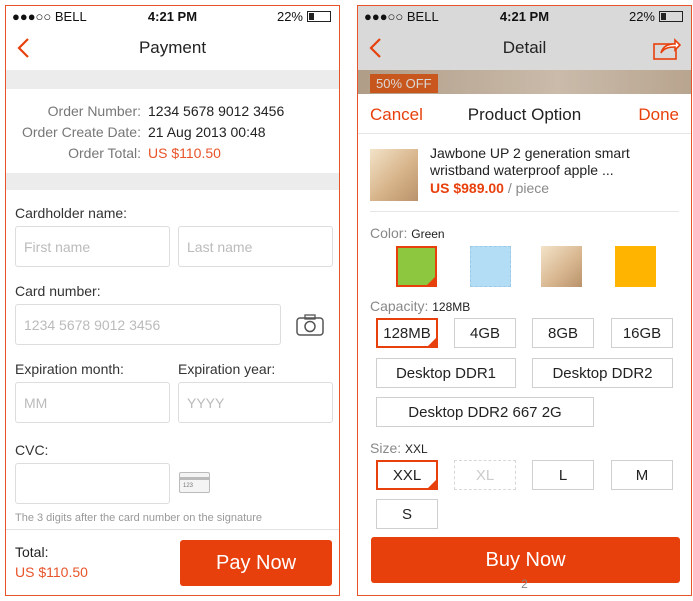  Describe the element at coordinates (92, 246) in the screenshot. I see `first-name-input: First name` at that location.